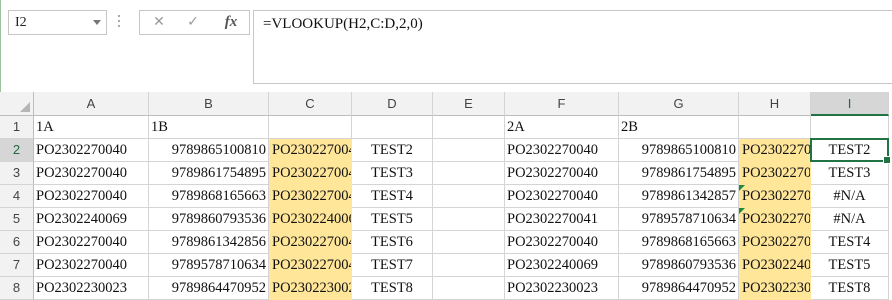 Image resolution: width=892 pixels, height=300 pixels. What do you see at coordinates (209, 173) in the screenshot?
I see `cell-B3: 9789861754895` at bounding box center [209, 173].